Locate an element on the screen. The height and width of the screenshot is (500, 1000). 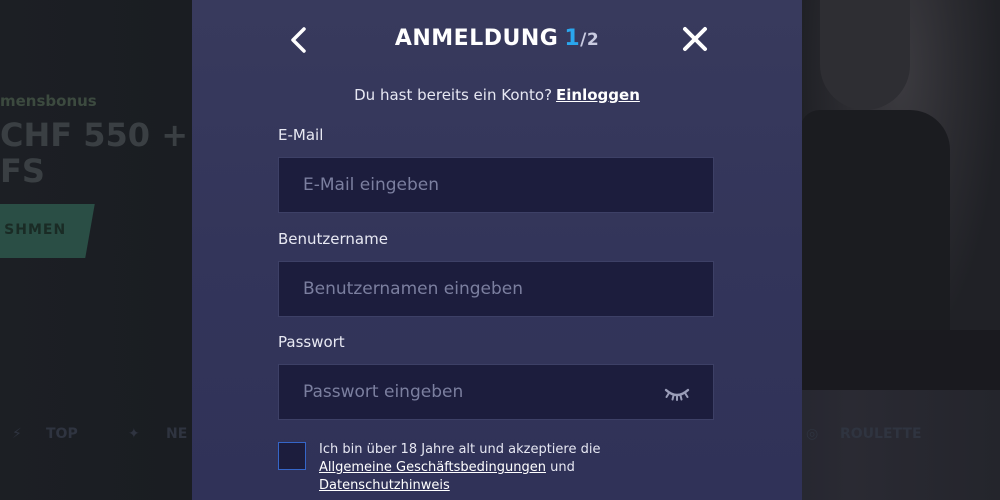
close-icon is located at coordinates (695, 39).